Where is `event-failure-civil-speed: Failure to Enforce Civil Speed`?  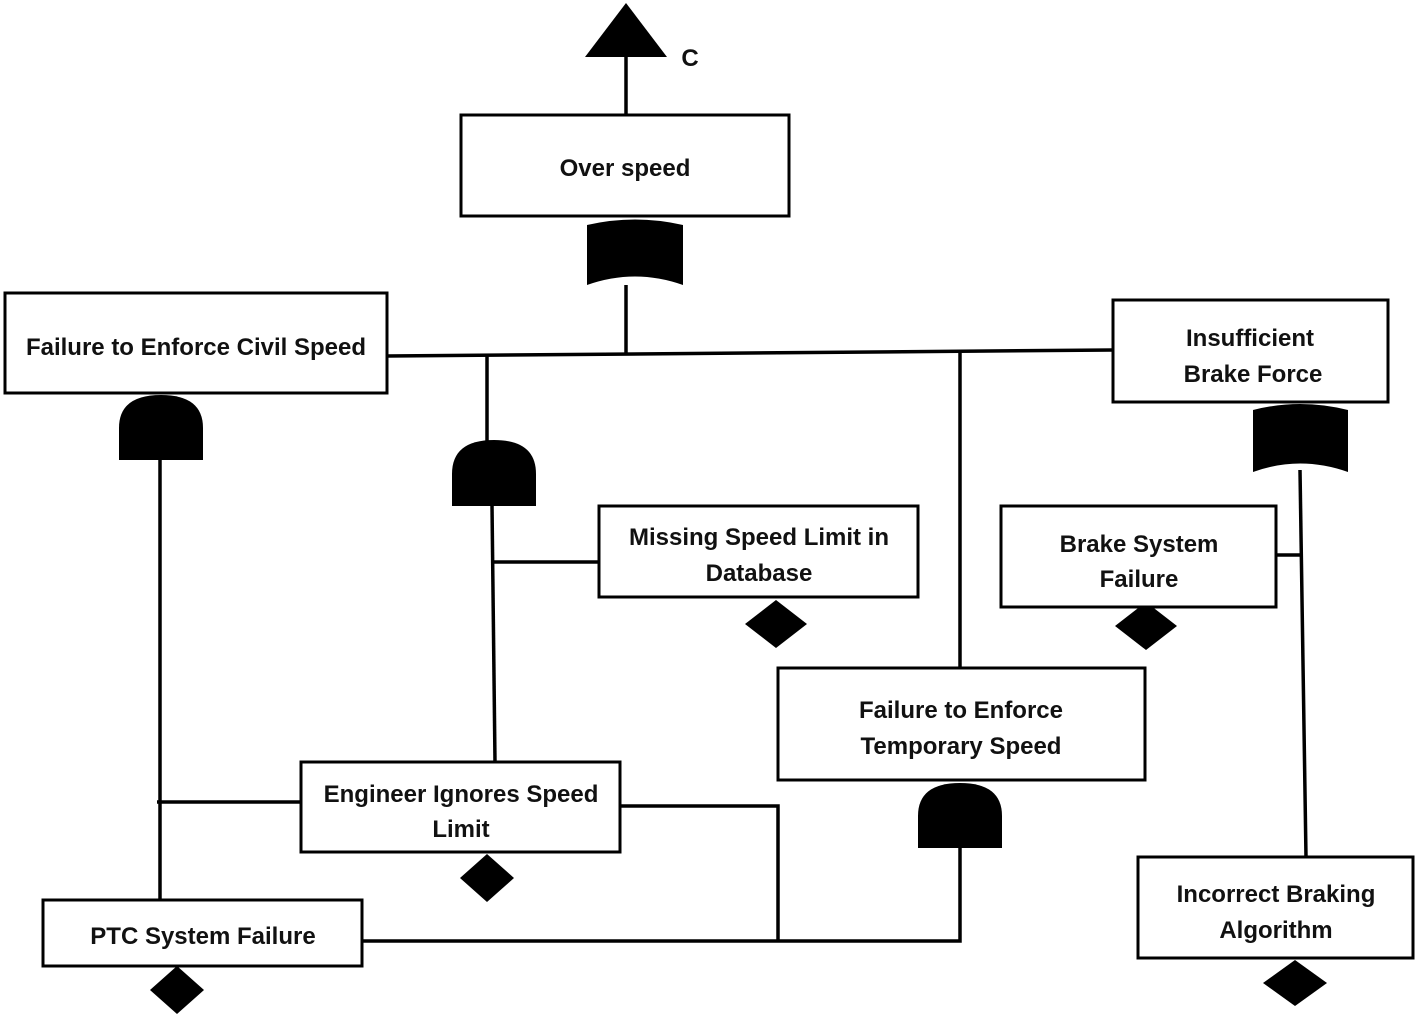
event-failure-civil-speed: Failure to Enforce Civil Speed is located at coordinates (196, 343).